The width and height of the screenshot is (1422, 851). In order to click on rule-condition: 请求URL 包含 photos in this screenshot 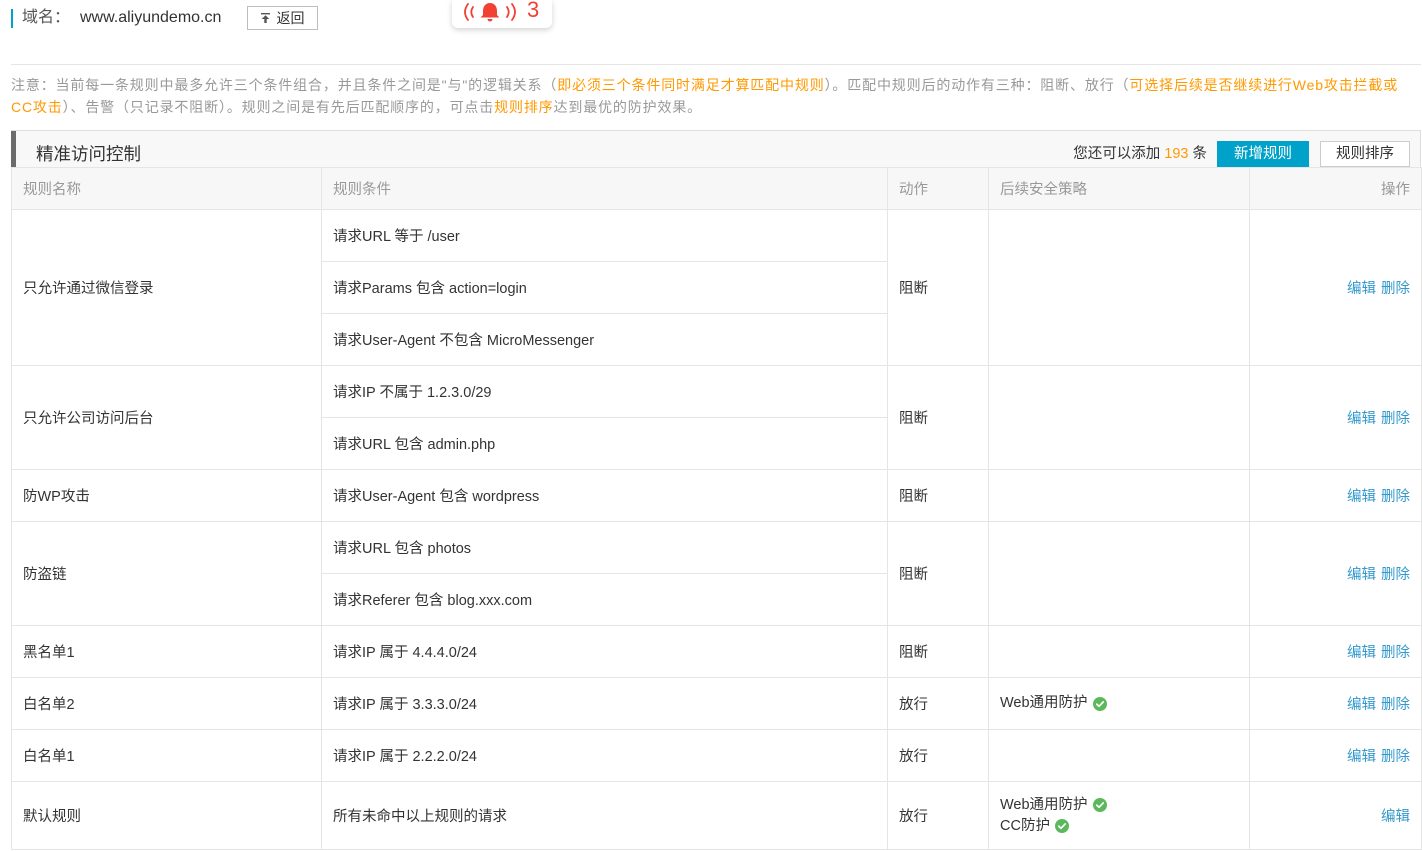, I will do `click(604, 547)`.